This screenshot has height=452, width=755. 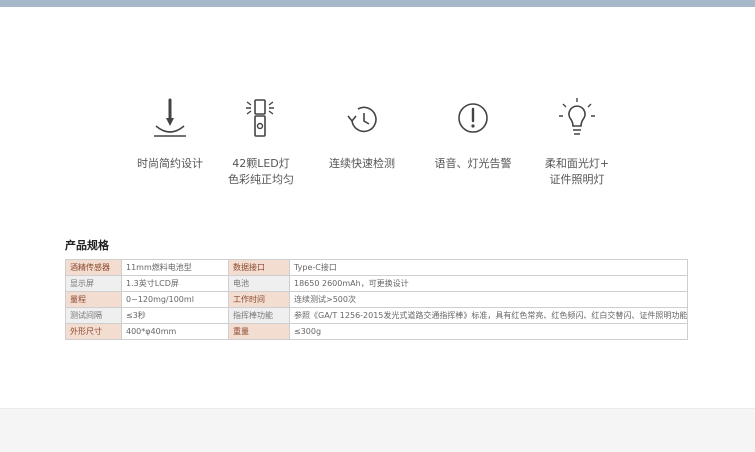 What do you see at coordinates (261, 171) in the screenshot?
I see `feature-label: 42颗LED灯 色彩纯正均匀` at bounding box center [261, 171].